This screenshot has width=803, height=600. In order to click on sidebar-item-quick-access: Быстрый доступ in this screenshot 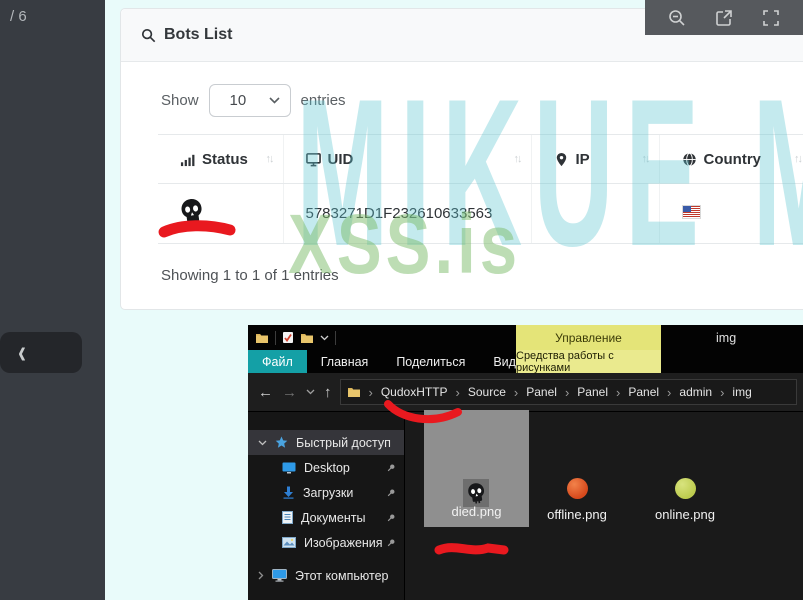, I will do `click(326, 442)`.